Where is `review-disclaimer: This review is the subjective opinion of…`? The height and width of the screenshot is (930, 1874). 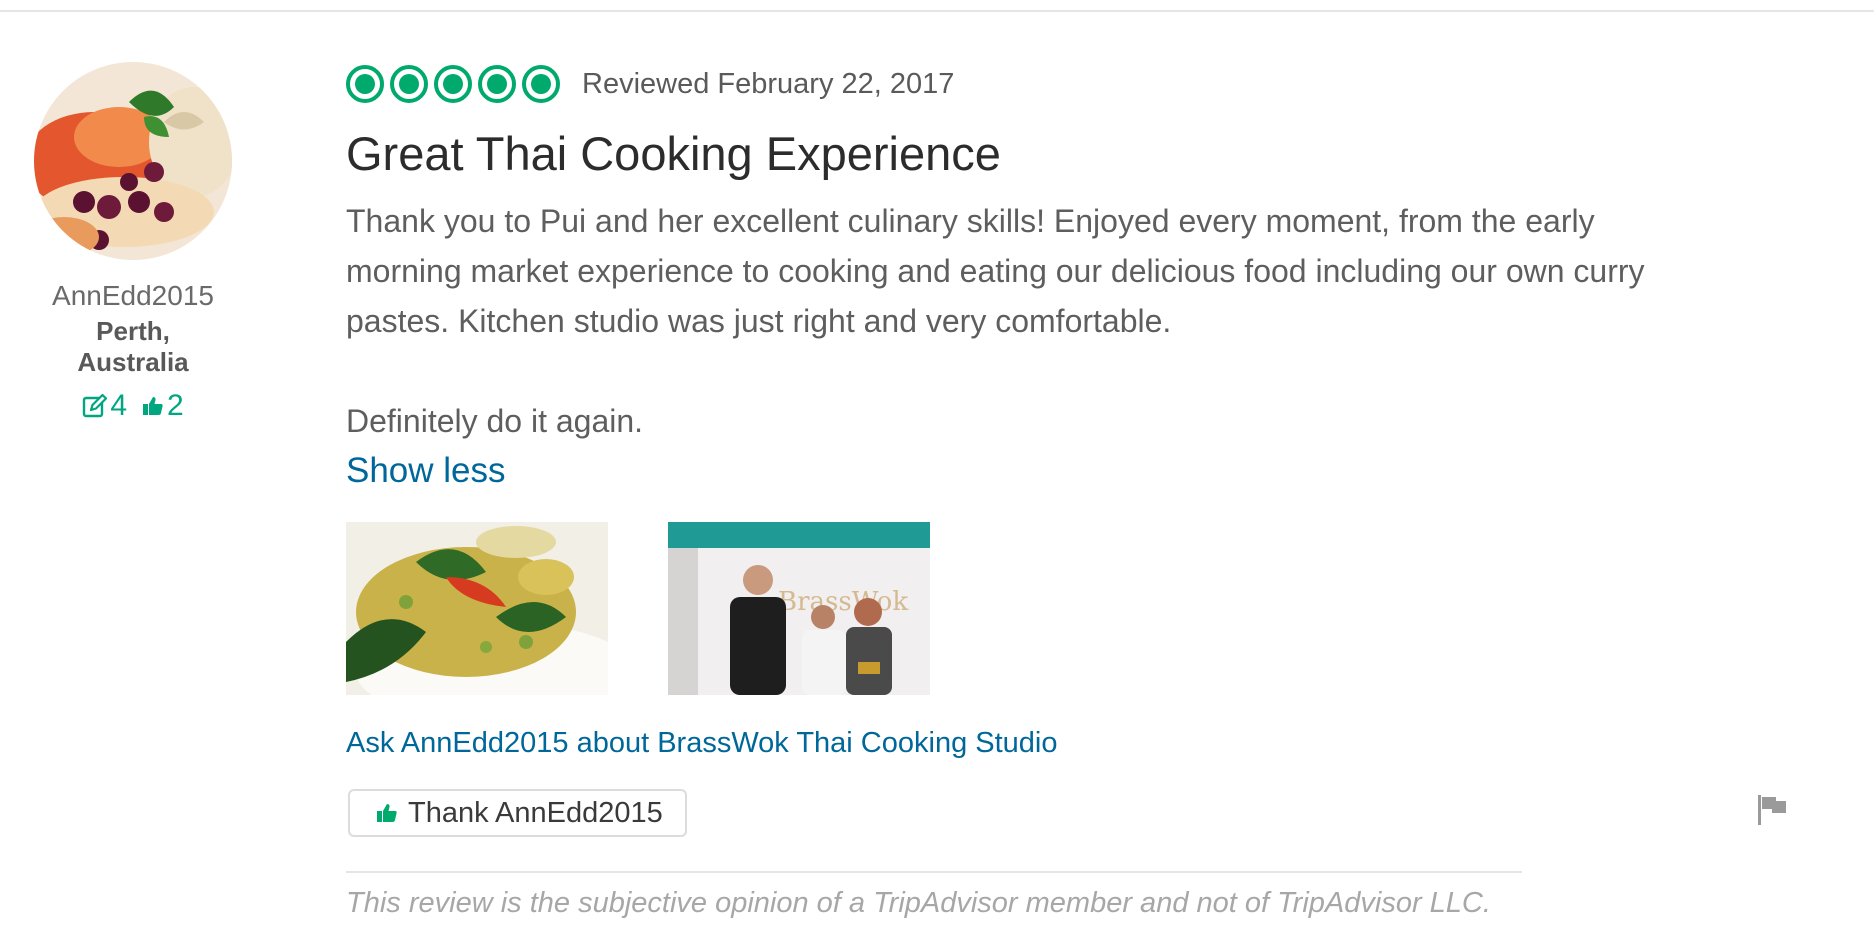 review-disclaimer: This review is the subjective opinion of… is located at coordinates (918, 903).